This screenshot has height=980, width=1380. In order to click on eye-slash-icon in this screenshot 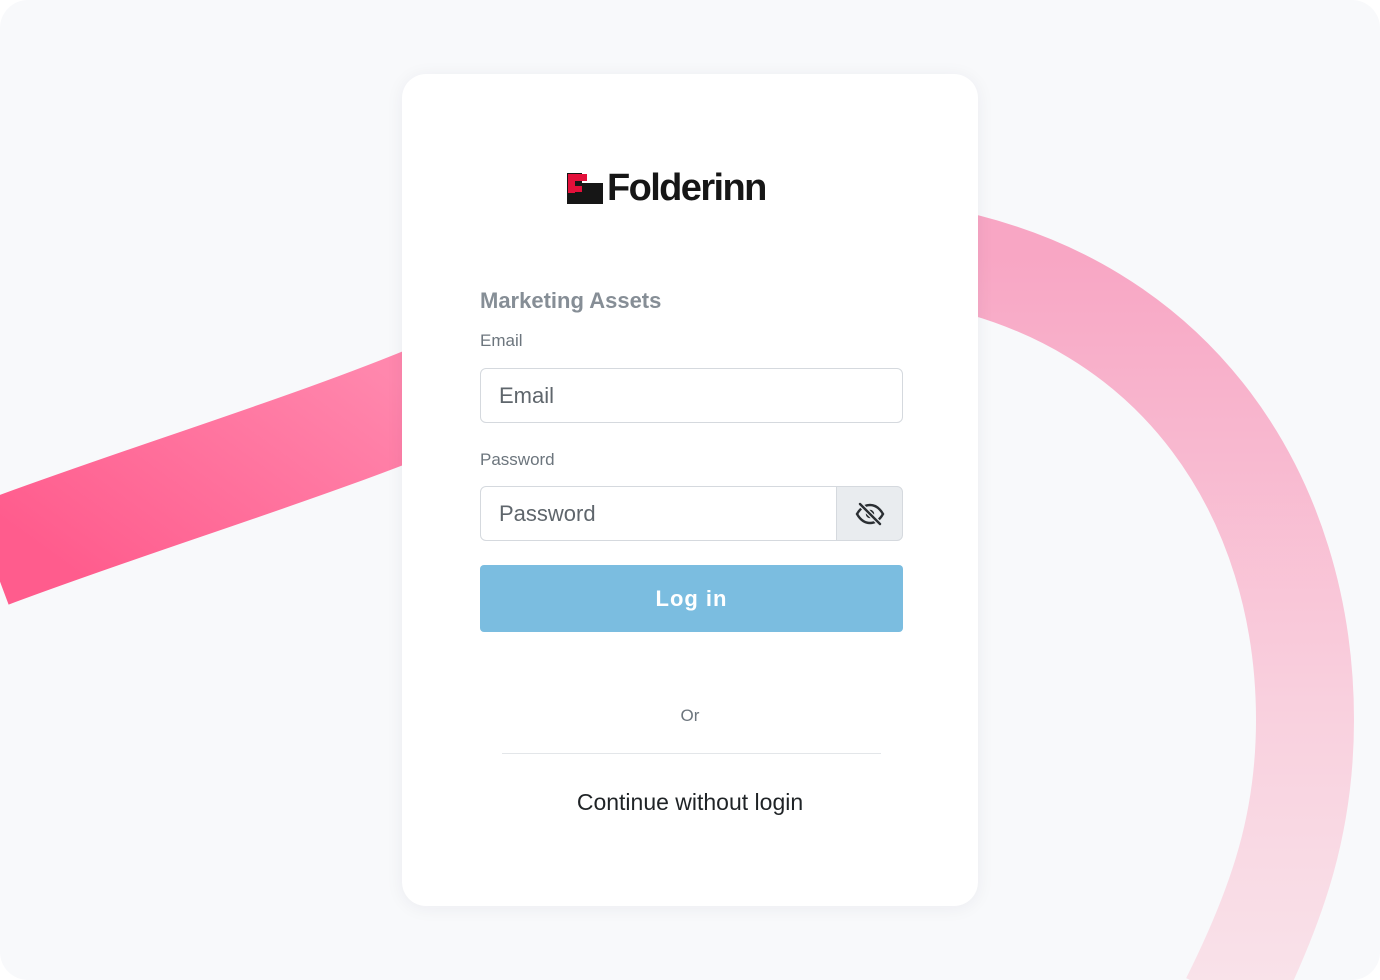, I will do `click(869, 513)`.